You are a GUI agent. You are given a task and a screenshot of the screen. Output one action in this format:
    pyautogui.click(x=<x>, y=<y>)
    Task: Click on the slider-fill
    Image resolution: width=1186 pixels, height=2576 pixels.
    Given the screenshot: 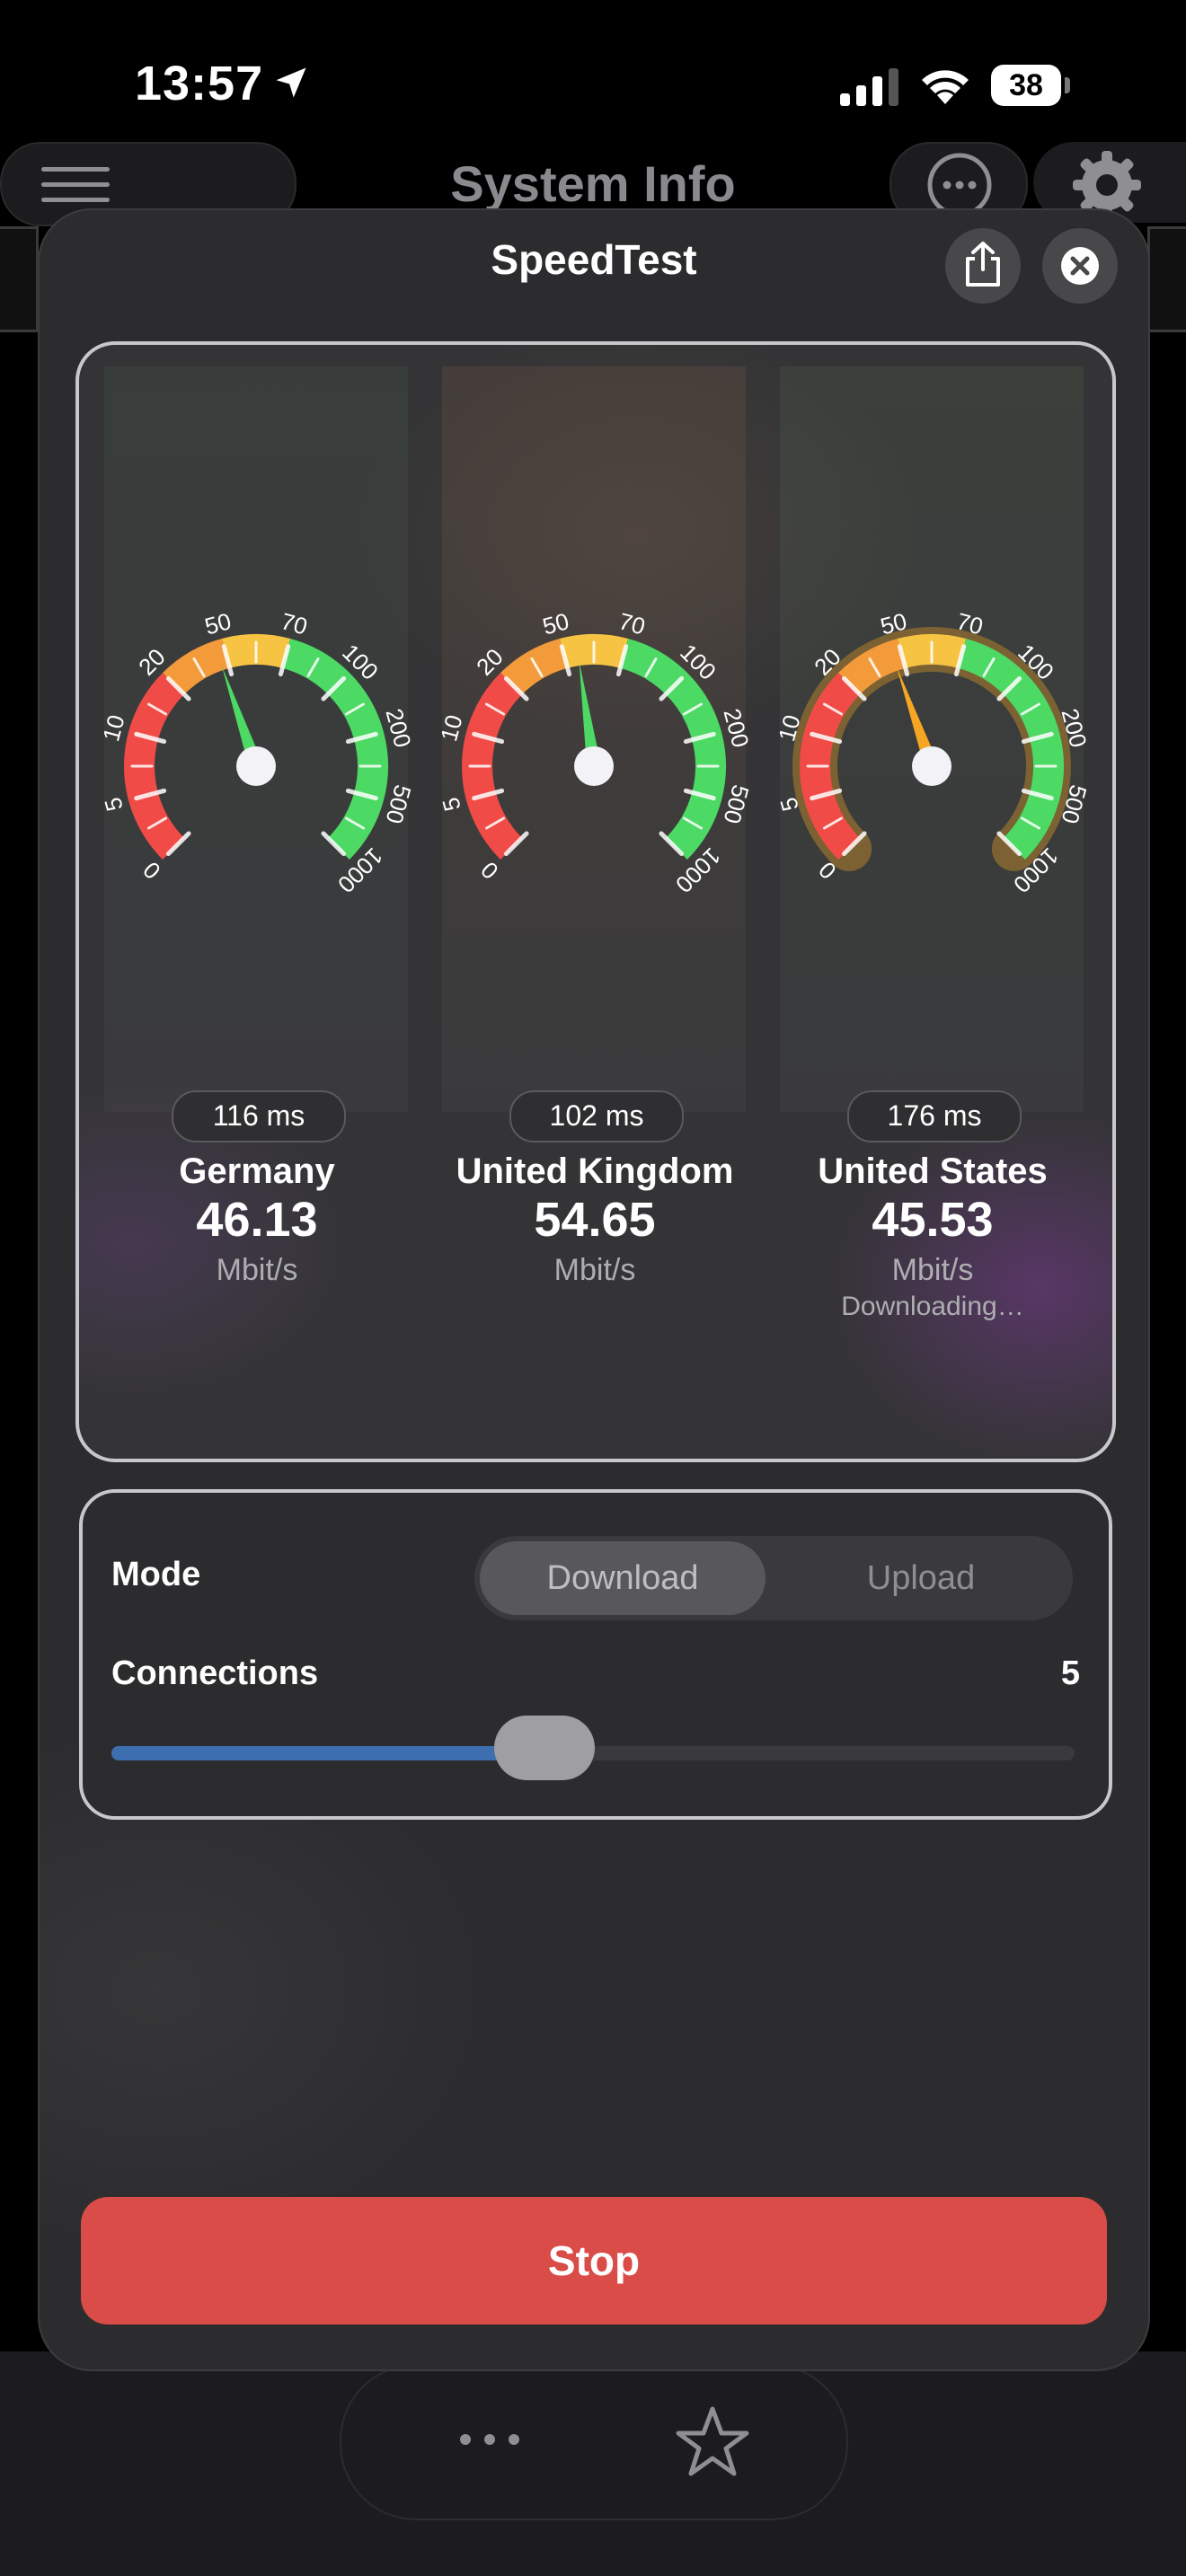 What is the action you would take?
    pyautogui.click(x=328, y=1753)
    